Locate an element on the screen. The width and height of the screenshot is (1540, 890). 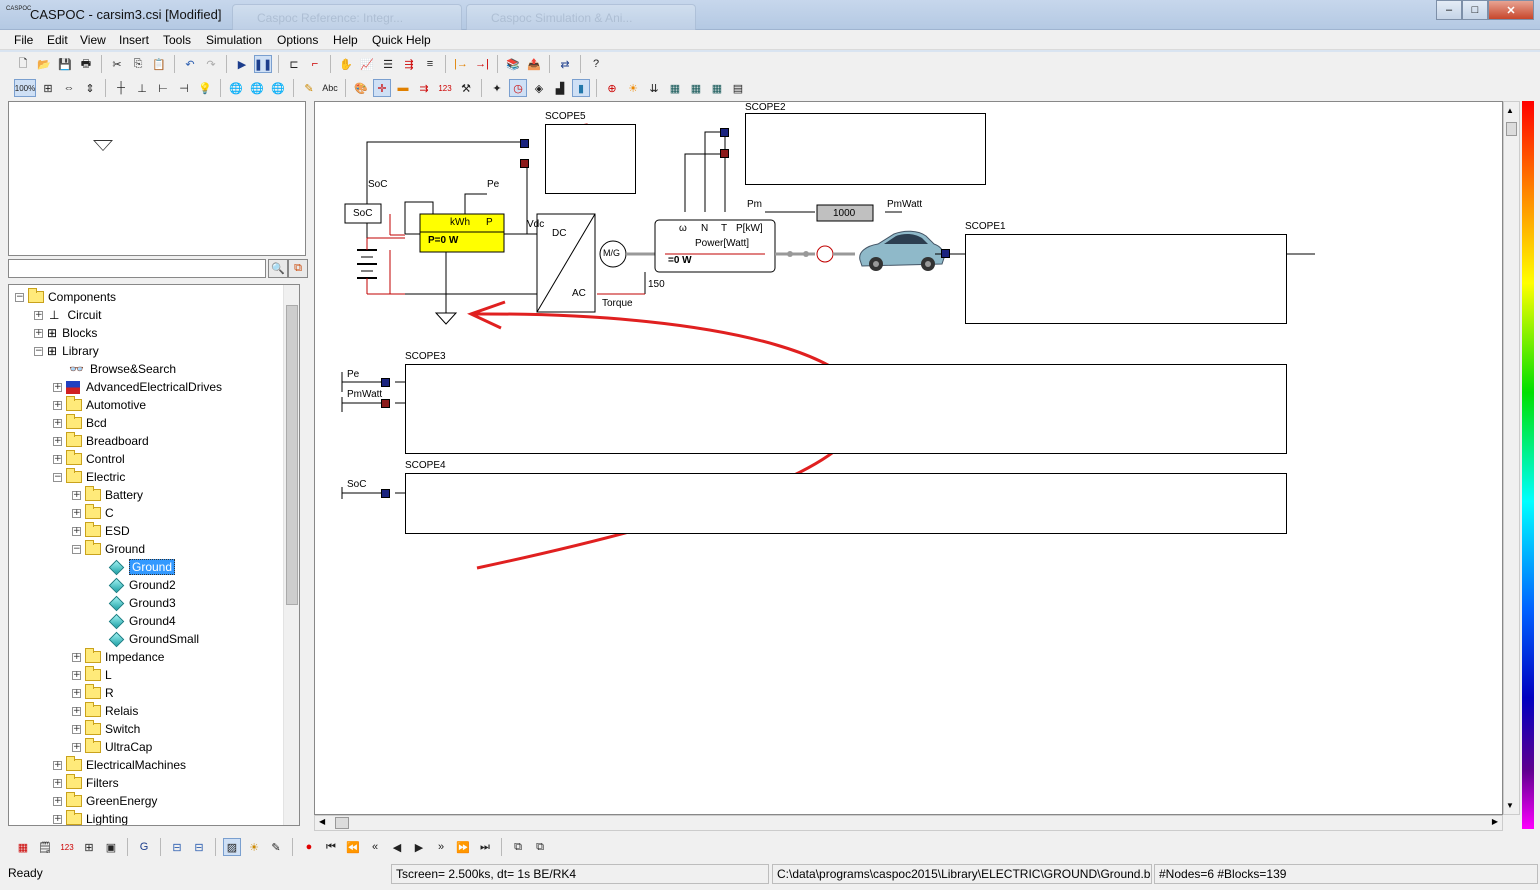
play-icon: ▶ is located at coordinates (419, 847).